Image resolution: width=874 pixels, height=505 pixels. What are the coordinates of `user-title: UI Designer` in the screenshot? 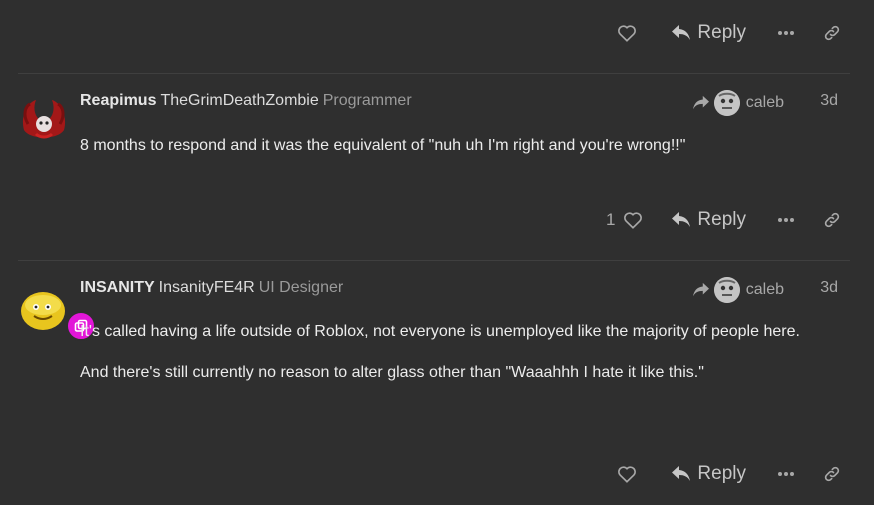 It's located at (301, 287).